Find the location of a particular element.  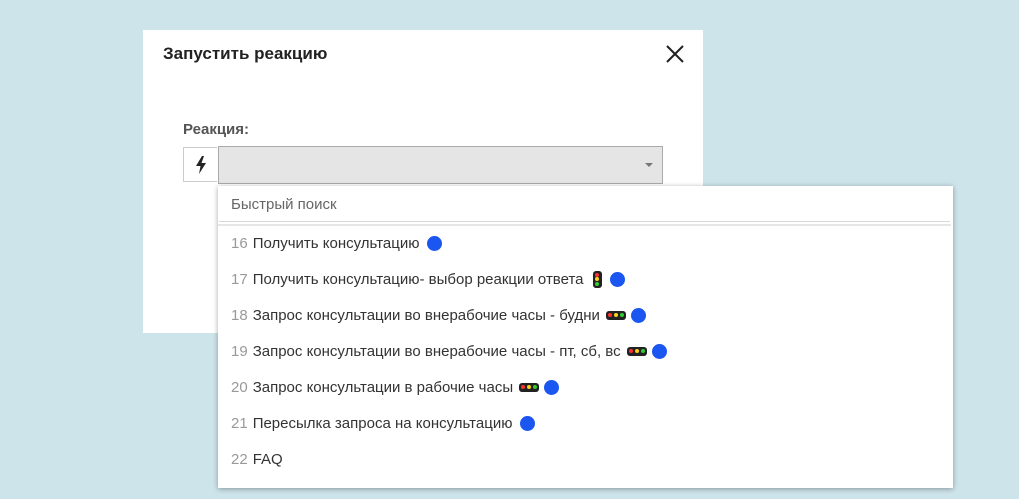

reaction-option-16: 16 Получить консультацию is located at coordinates (584, 243).